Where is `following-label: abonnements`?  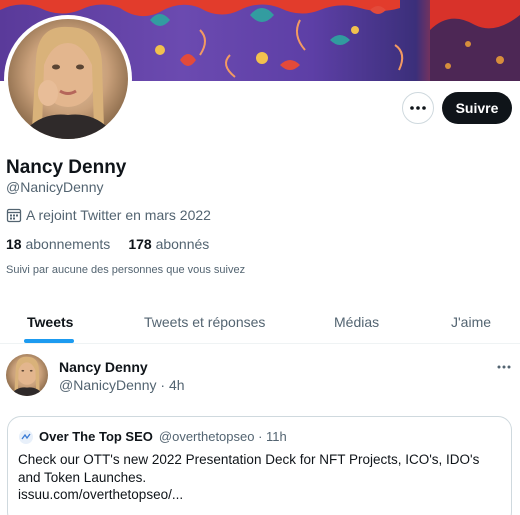 following-label: abonnements is located at coordinates (68, 244).